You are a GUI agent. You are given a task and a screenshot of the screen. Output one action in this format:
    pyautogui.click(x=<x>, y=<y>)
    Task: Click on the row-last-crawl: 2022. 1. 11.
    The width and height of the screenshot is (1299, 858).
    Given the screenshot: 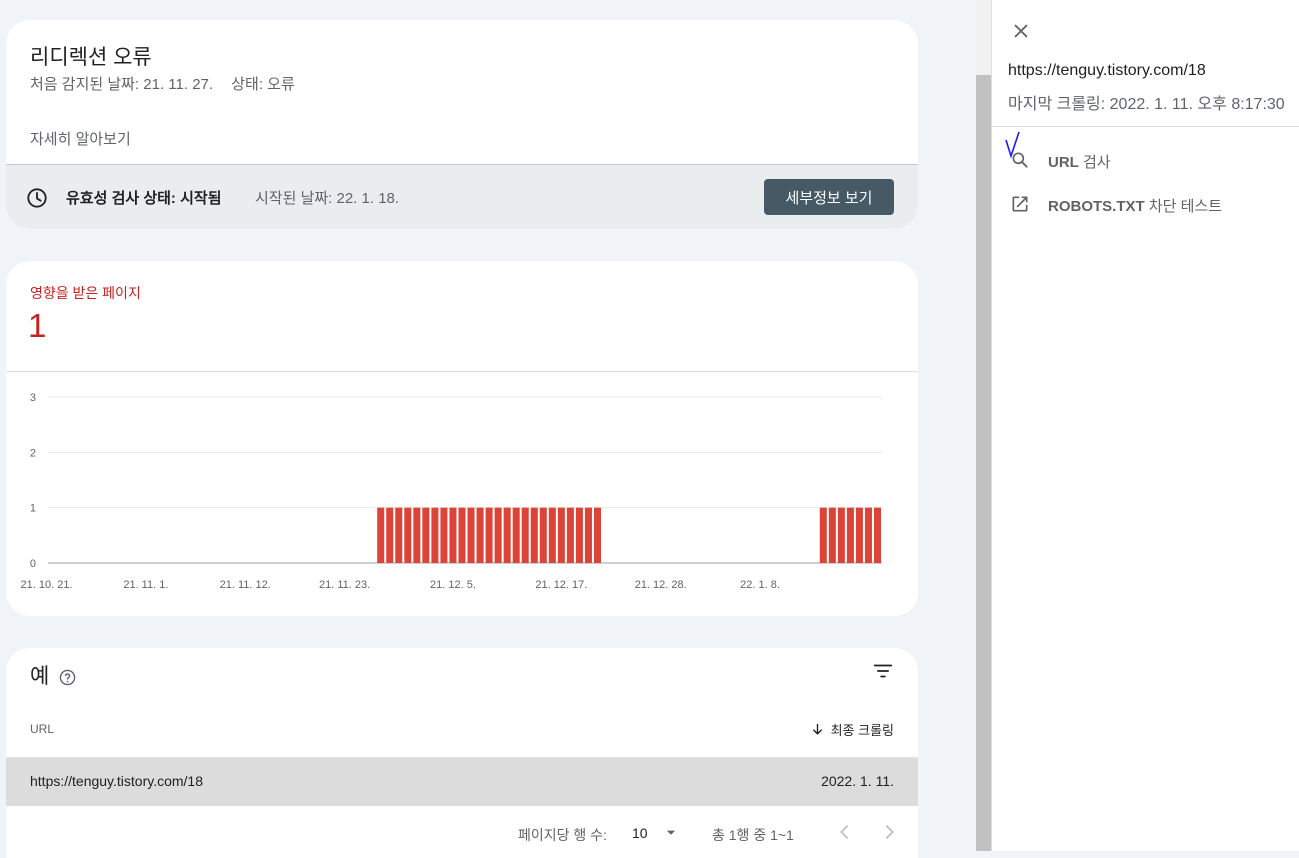 What is the action you would take?
    pyautogui.click(x=857, y=781)
    